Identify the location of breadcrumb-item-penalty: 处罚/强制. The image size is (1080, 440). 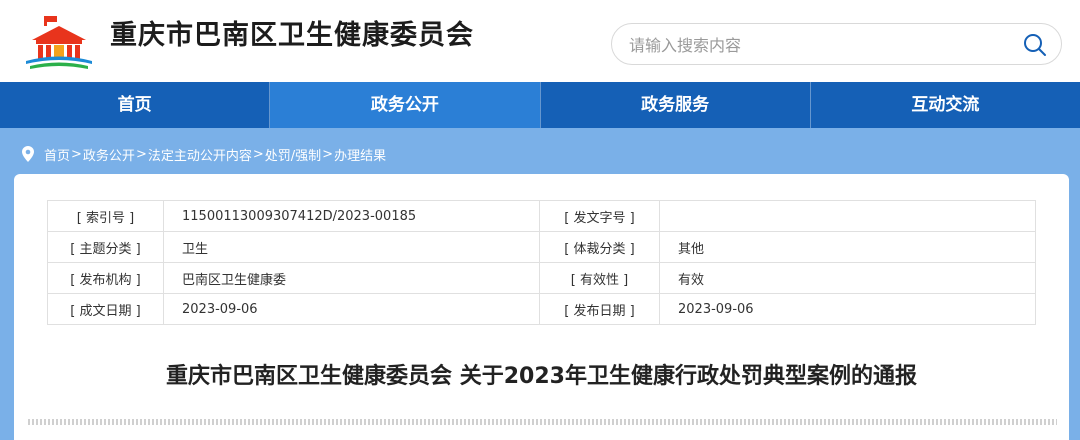
(293, 154).